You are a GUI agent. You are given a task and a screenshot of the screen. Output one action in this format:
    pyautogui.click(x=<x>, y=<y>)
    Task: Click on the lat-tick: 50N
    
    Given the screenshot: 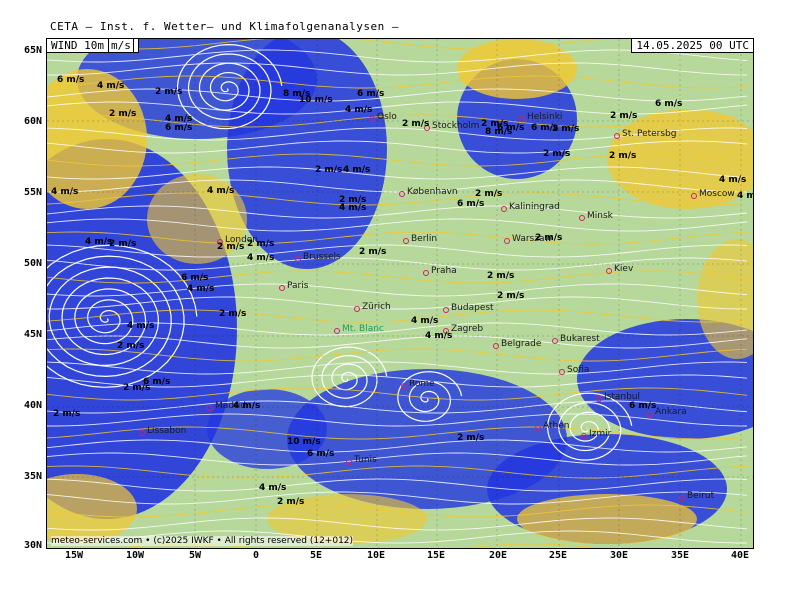 What is the action you would take?
    pyautogui.click(x=32, y=263)
    